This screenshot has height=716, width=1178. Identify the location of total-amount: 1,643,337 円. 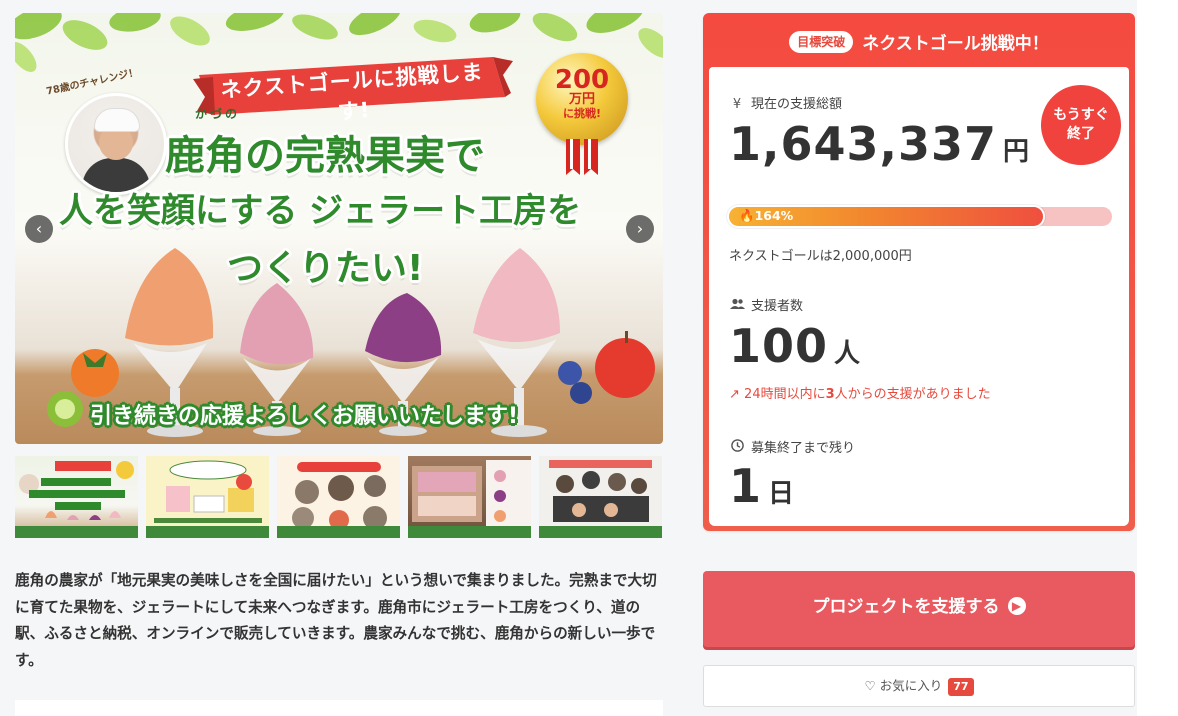
(879, 144).